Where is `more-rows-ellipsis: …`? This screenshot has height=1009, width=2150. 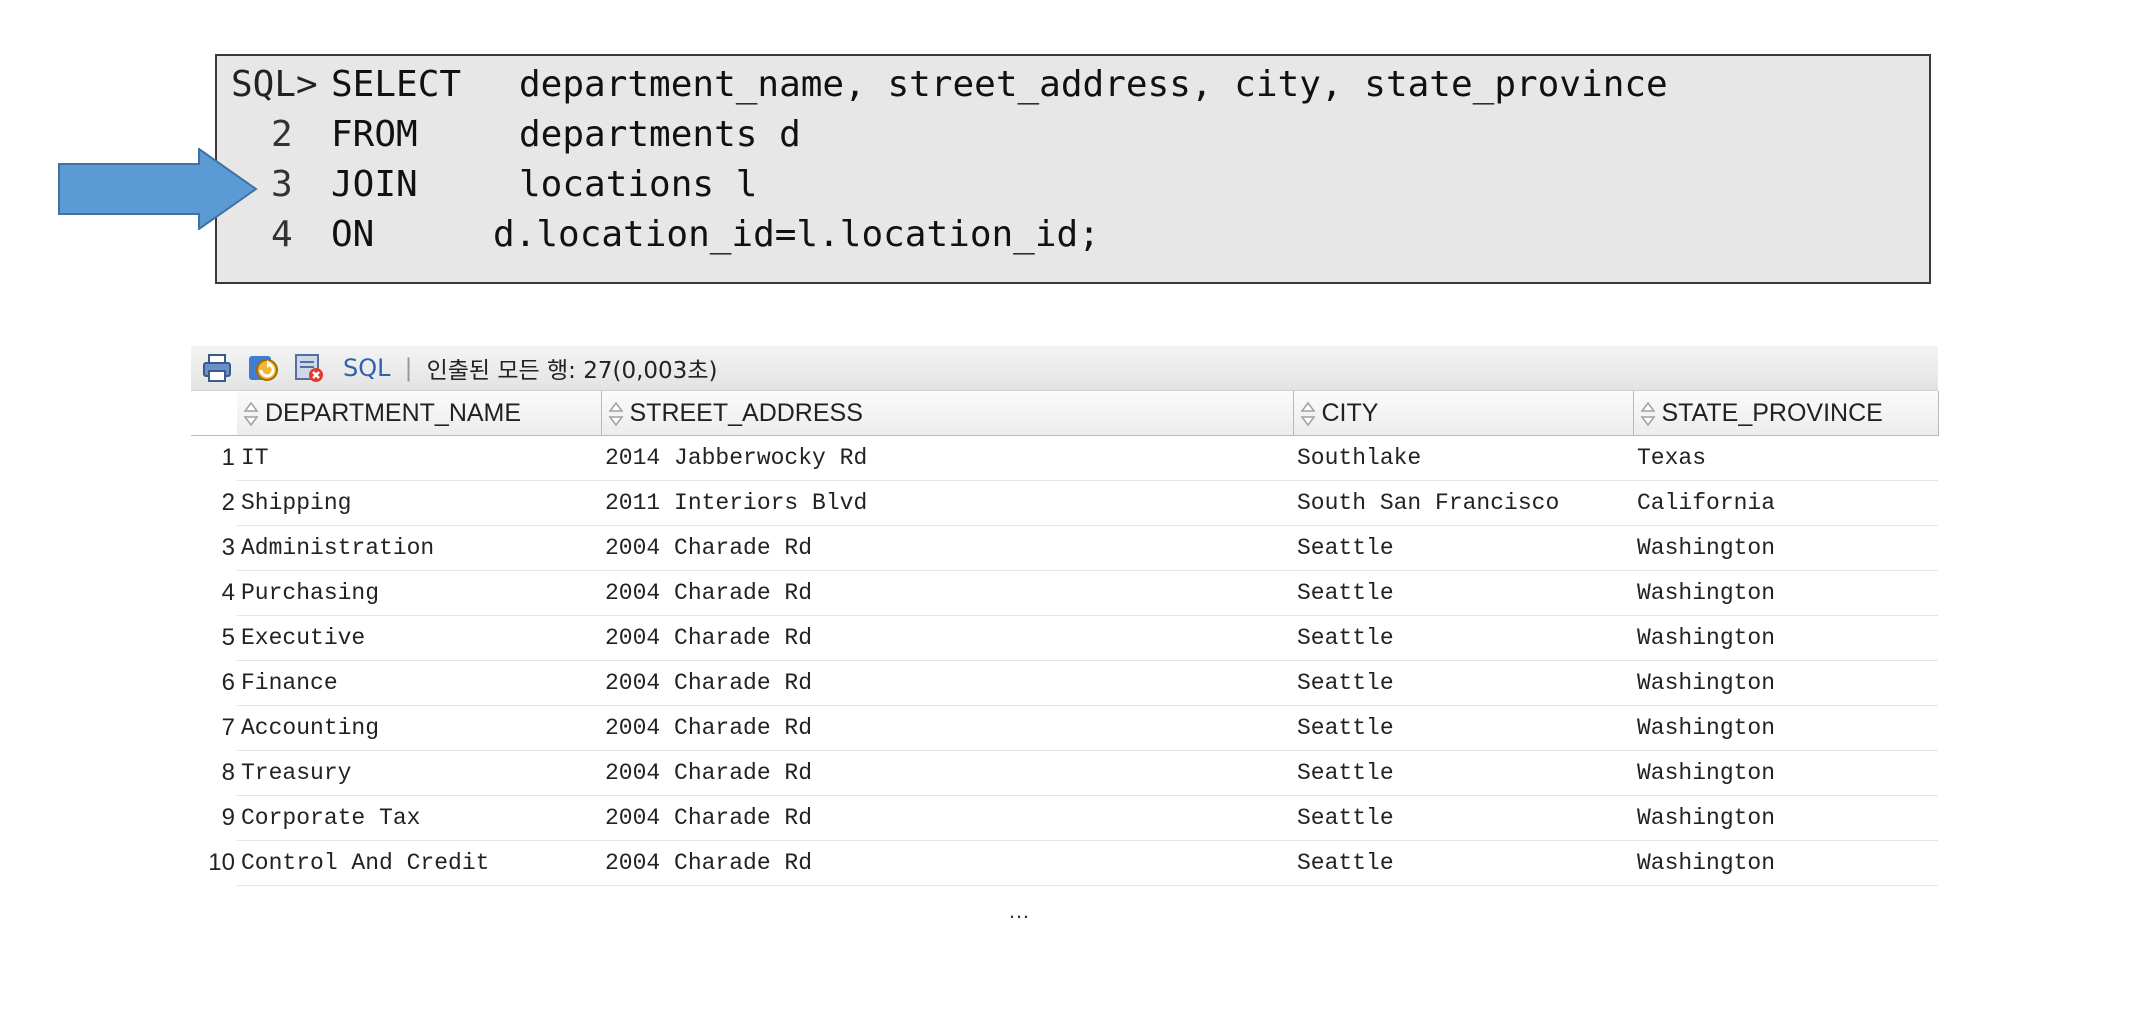 more-rows-ellipsis: … is located at coordinates (1019, 910).